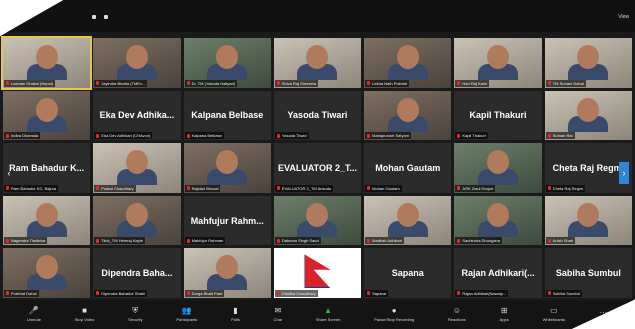 Image resolution: width=635 pixels, height=329 pixels. I want to click on unmute-button: 🎤 Unmute, so click(34, 314).